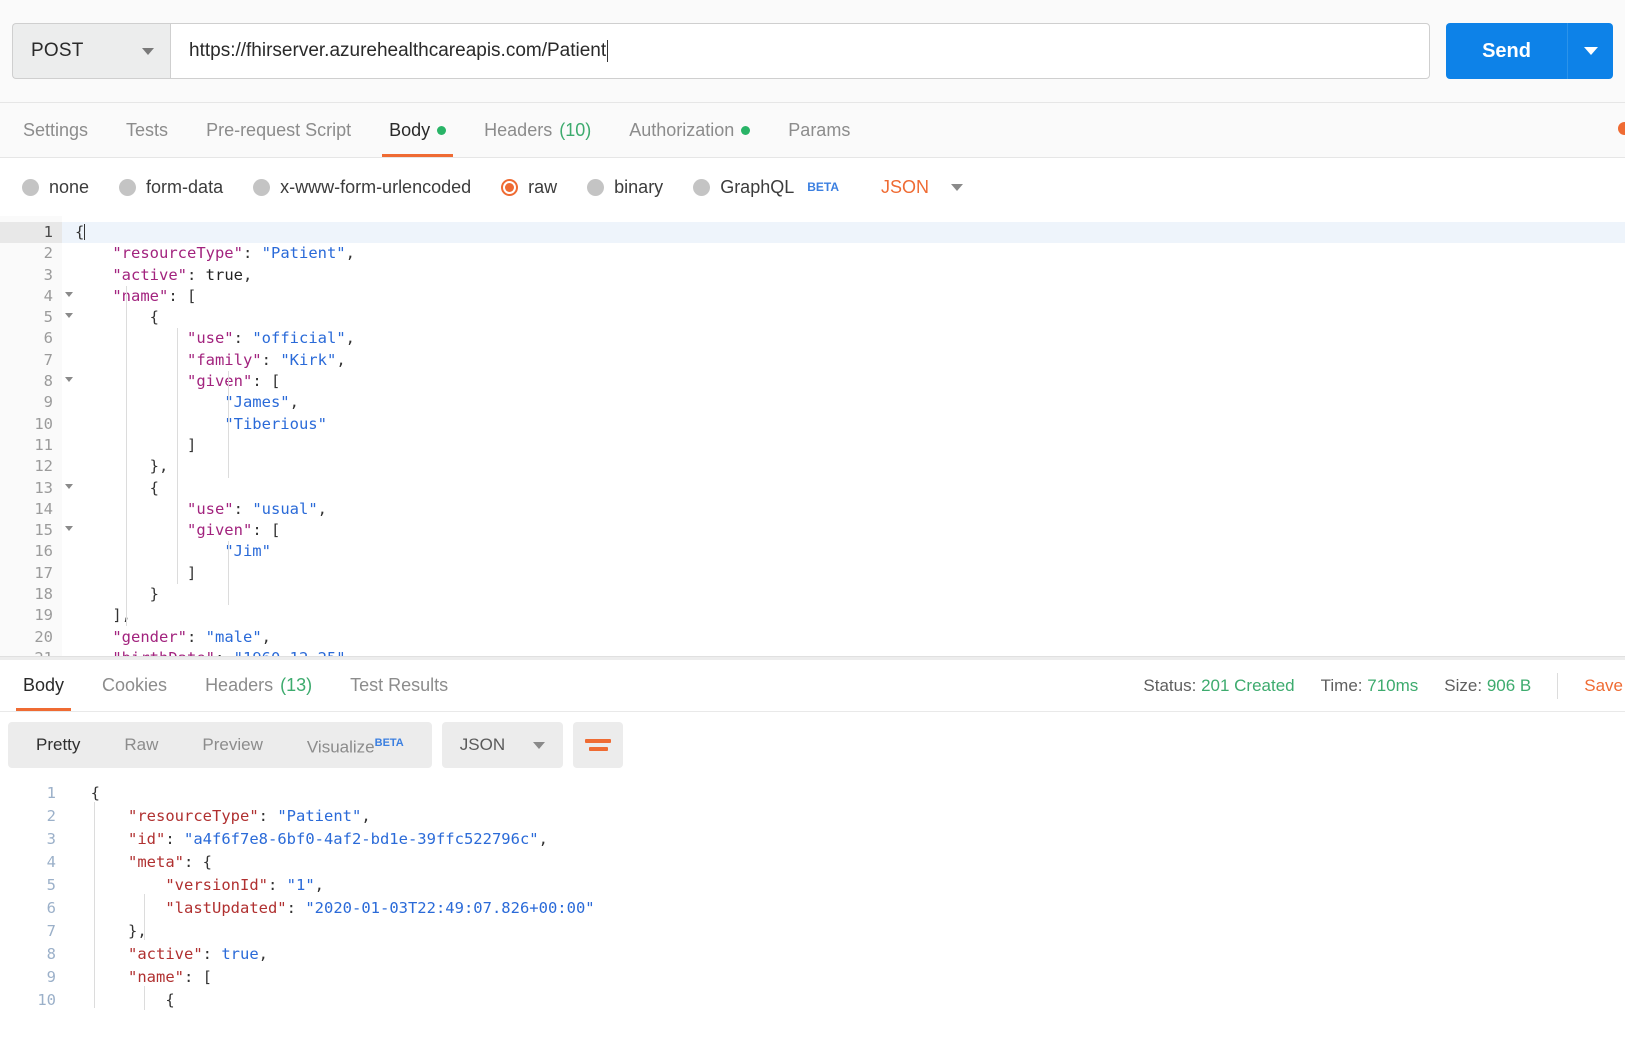 The width and height of the screenshot is (1625, 1044). I want to click on response-tab-headers: Headers (13), so click(258, 685).